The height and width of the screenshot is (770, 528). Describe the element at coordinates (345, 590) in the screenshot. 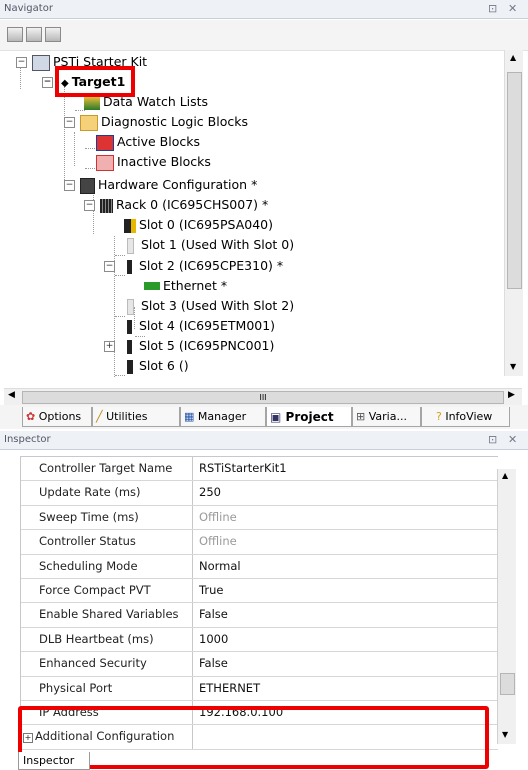

I see `property-value: True` at that location.